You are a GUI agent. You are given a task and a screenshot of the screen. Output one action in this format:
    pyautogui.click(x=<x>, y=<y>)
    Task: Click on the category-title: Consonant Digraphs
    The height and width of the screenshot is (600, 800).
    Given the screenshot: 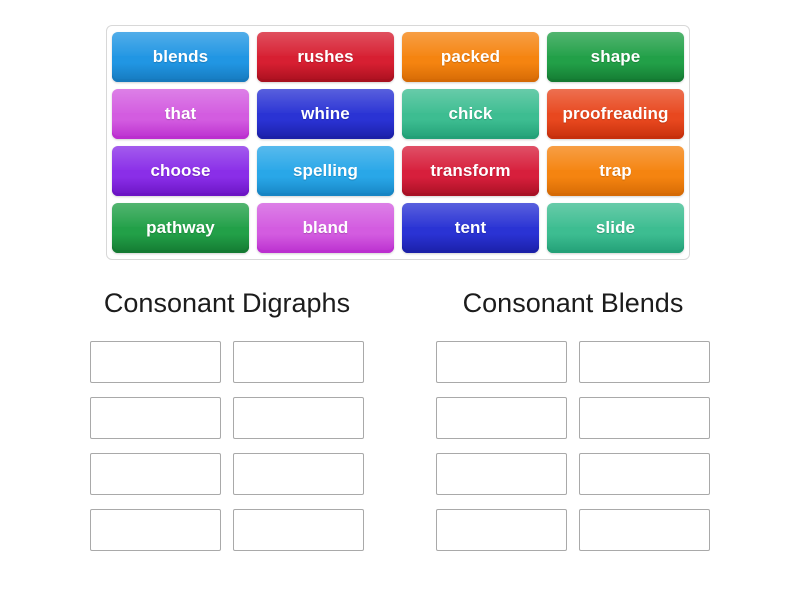 What is the action you would take?
    pyautogui.click(x=227, y=303)
    